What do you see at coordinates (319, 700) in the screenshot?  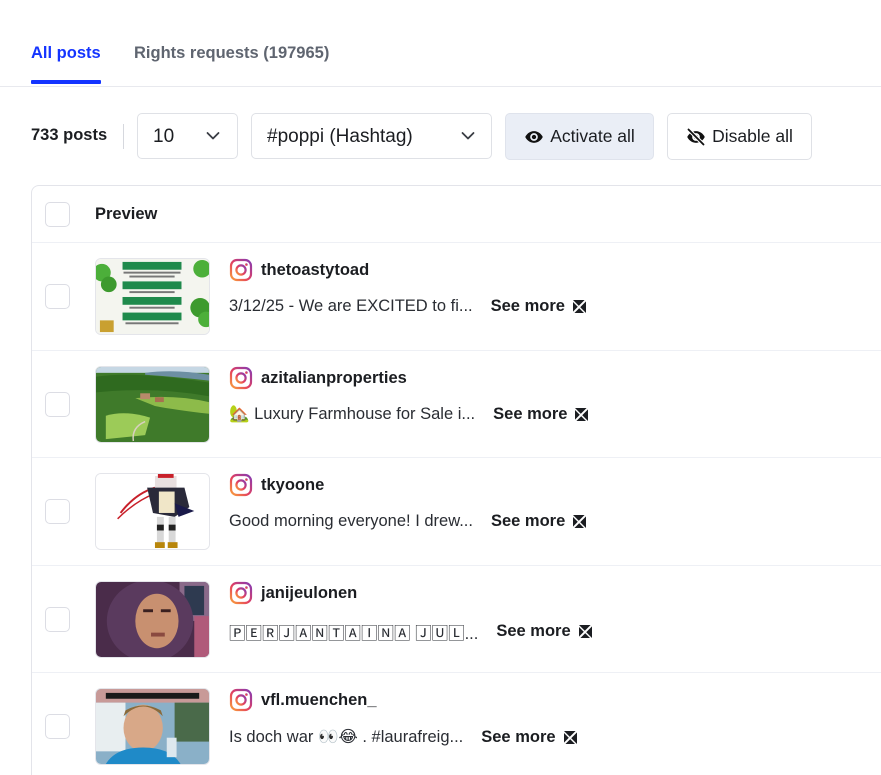 I see `post-username: vfl.muenchen_` at bounding box center [319, 700].